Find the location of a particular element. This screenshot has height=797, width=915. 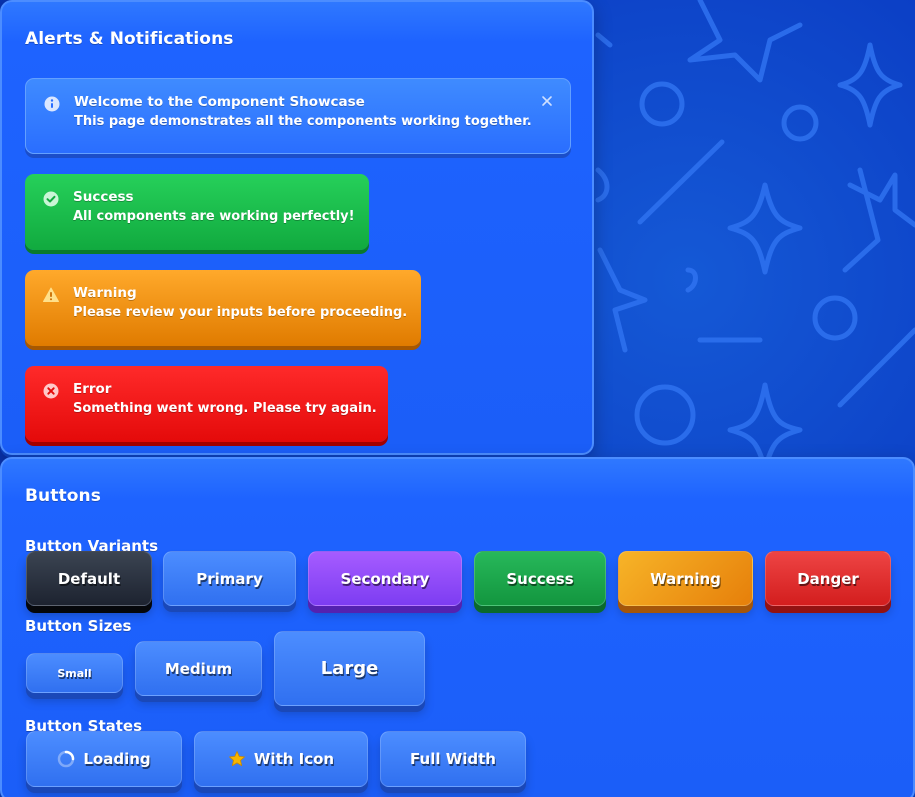

alert-title: Welcome to the Component Showcase is located at coordinates (219, 102).